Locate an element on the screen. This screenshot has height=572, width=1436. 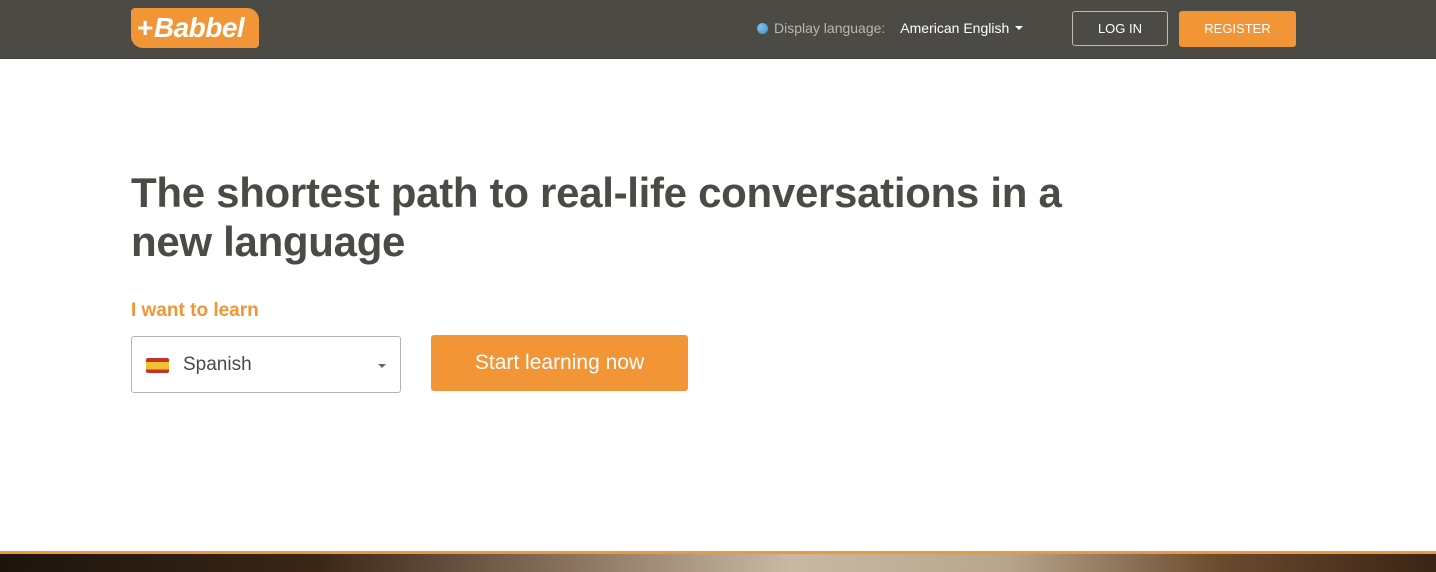
login-button: LOG IN is located at coordinates (1120, 28).